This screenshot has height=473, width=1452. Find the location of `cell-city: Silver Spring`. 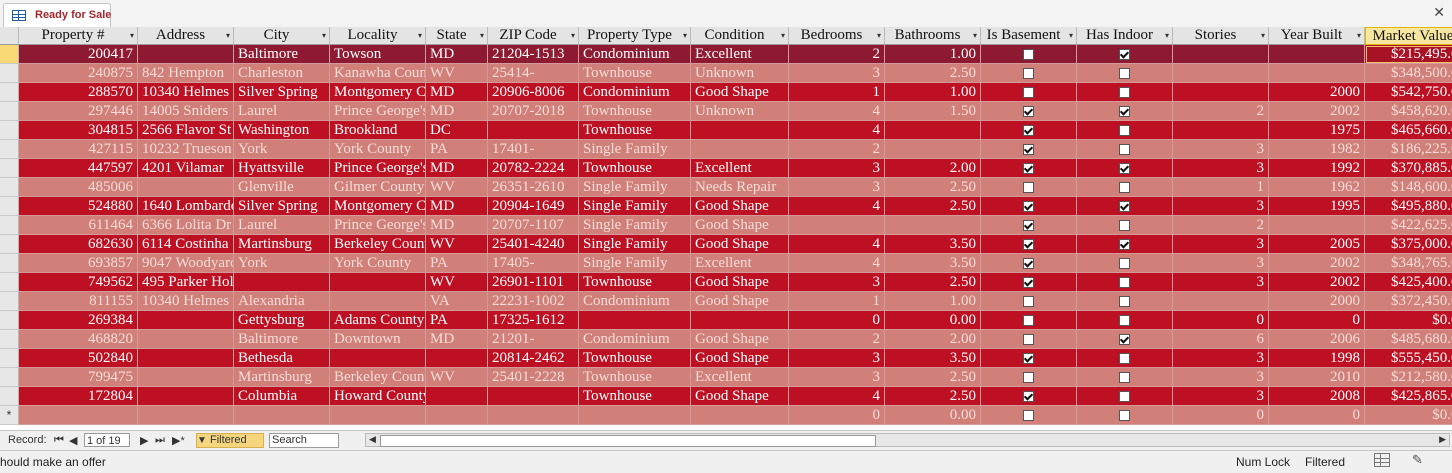

cell-city: Silver Spring is located at coordinates (282, 92).